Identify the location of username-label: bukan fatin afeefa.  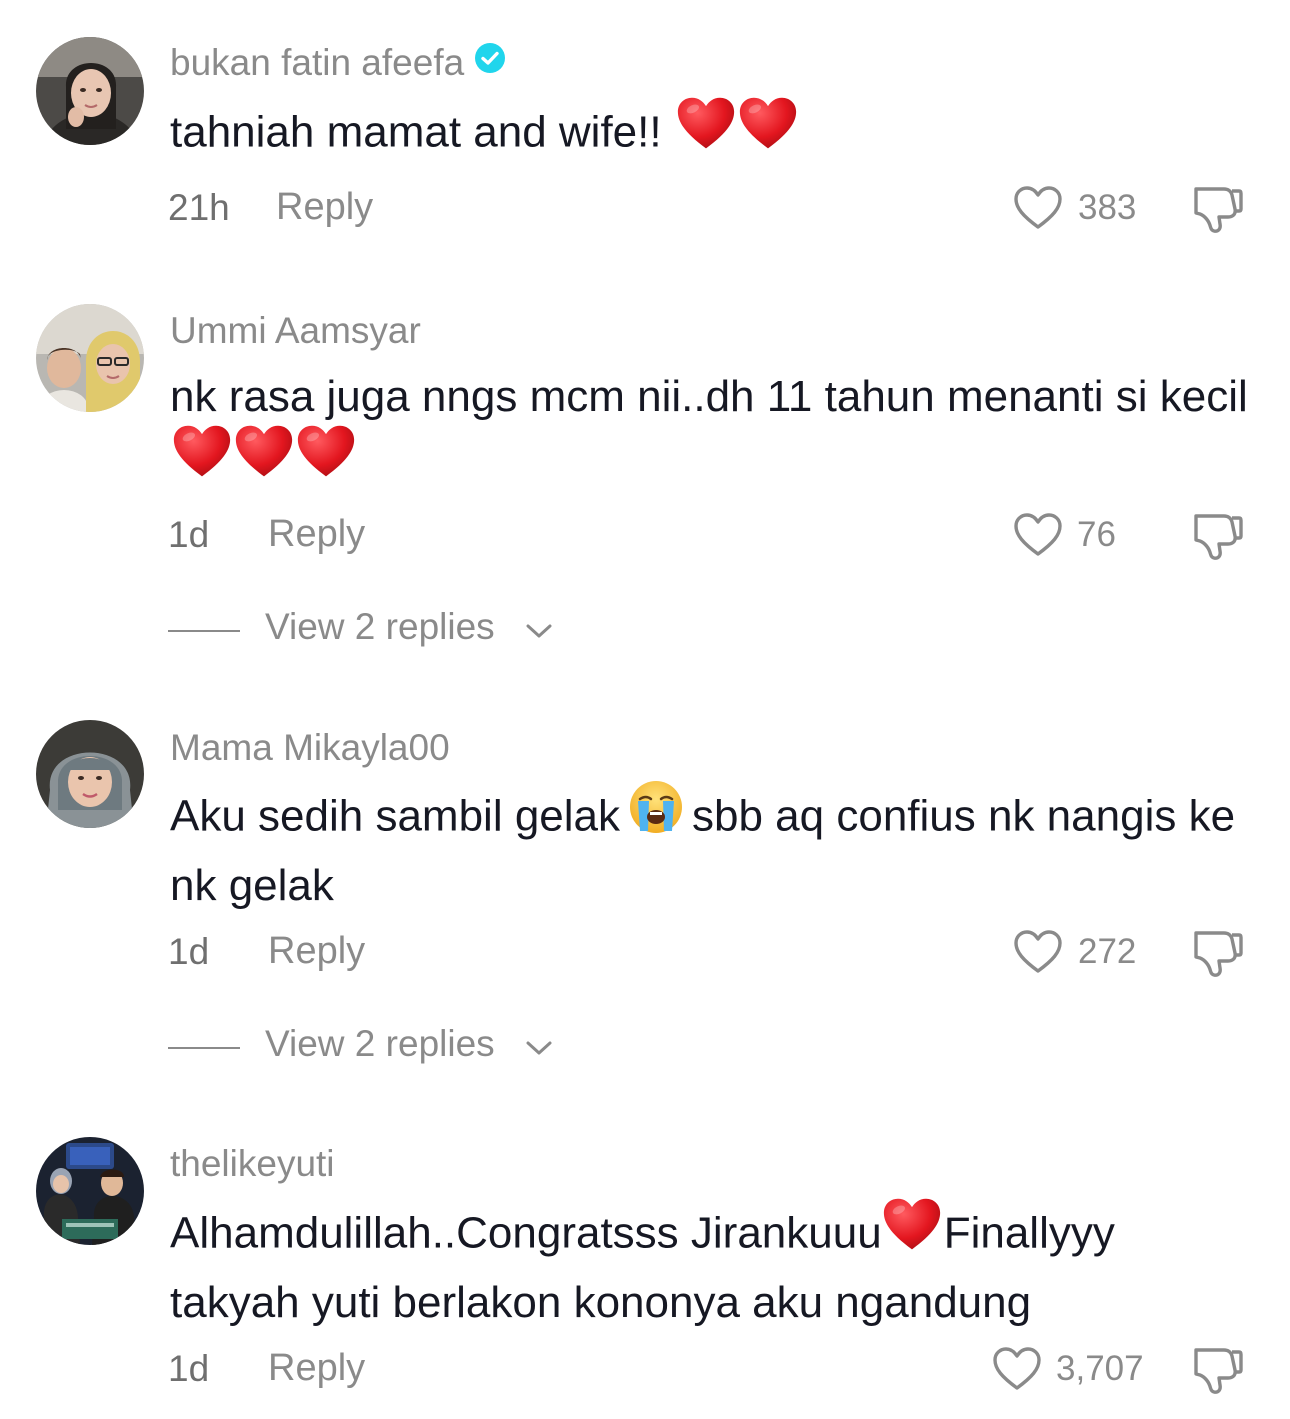
(317, 62).